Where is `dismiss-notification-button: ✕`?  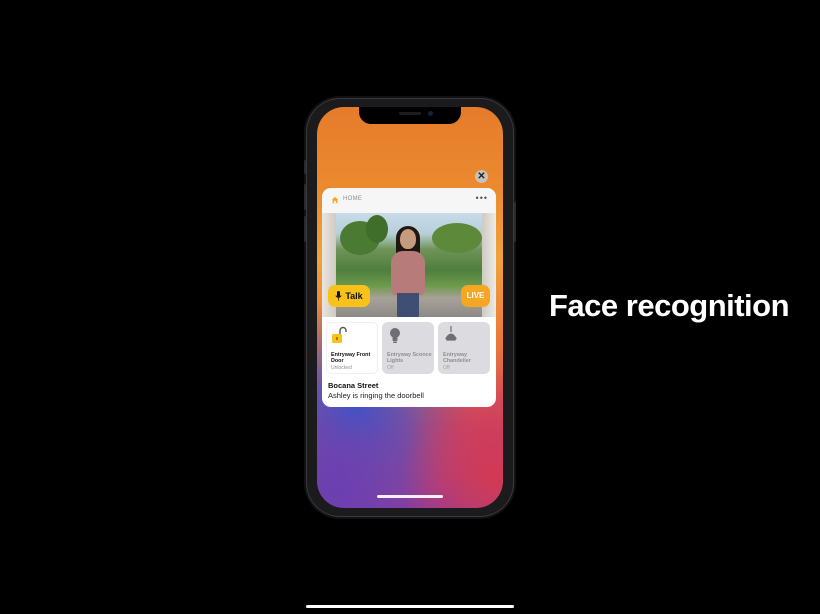
dismiss-notification-button: ✕ is located at coordinates (481, 176).